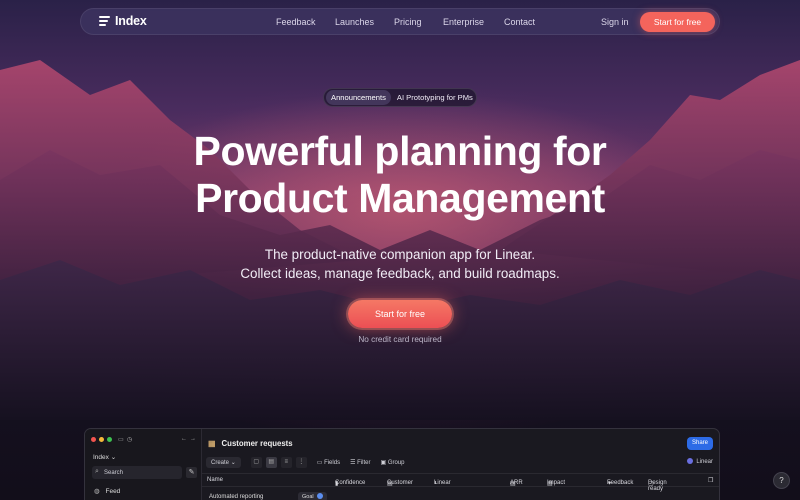 The width and height of the screenshot is (800, 500). Describe the element at coordinates (137, 472) in the screenshot. I see `sidebar-search: ⌕ Search` at that location.